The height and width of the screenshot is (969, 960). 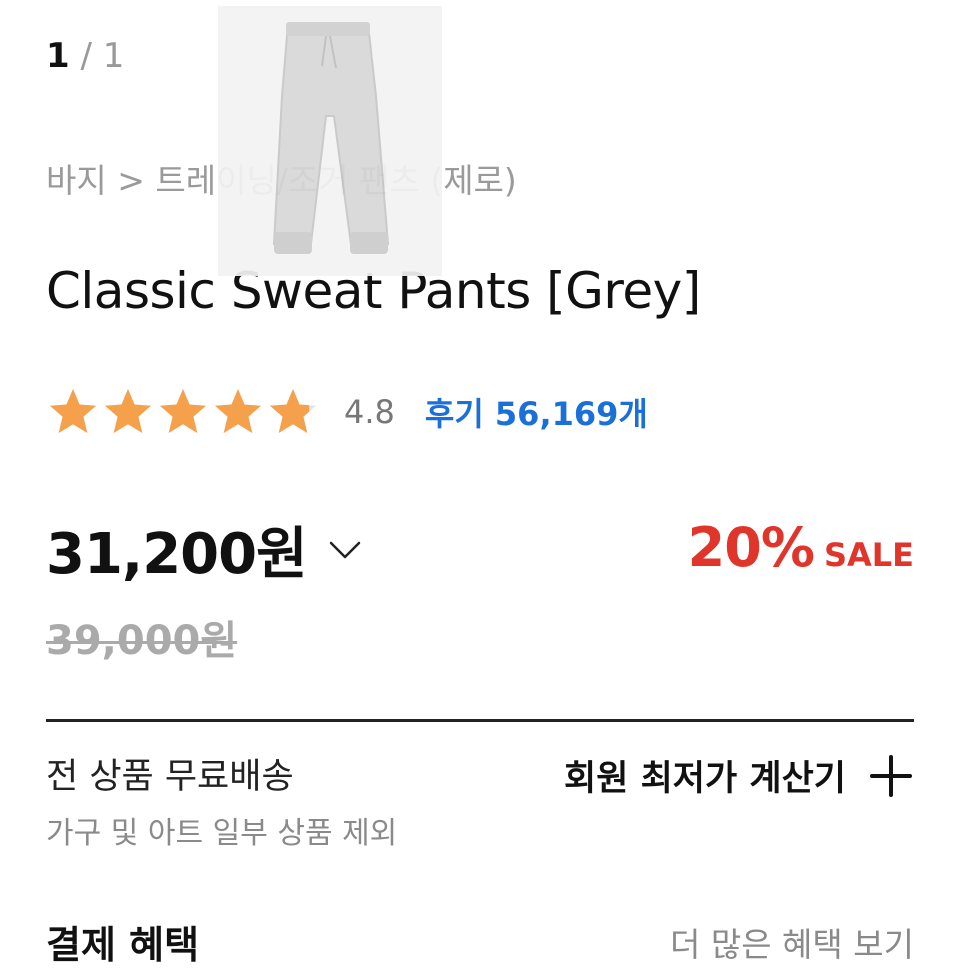 I want to click on rating-row: 4.8 후기 56,169개, so click(x=347, y=412).